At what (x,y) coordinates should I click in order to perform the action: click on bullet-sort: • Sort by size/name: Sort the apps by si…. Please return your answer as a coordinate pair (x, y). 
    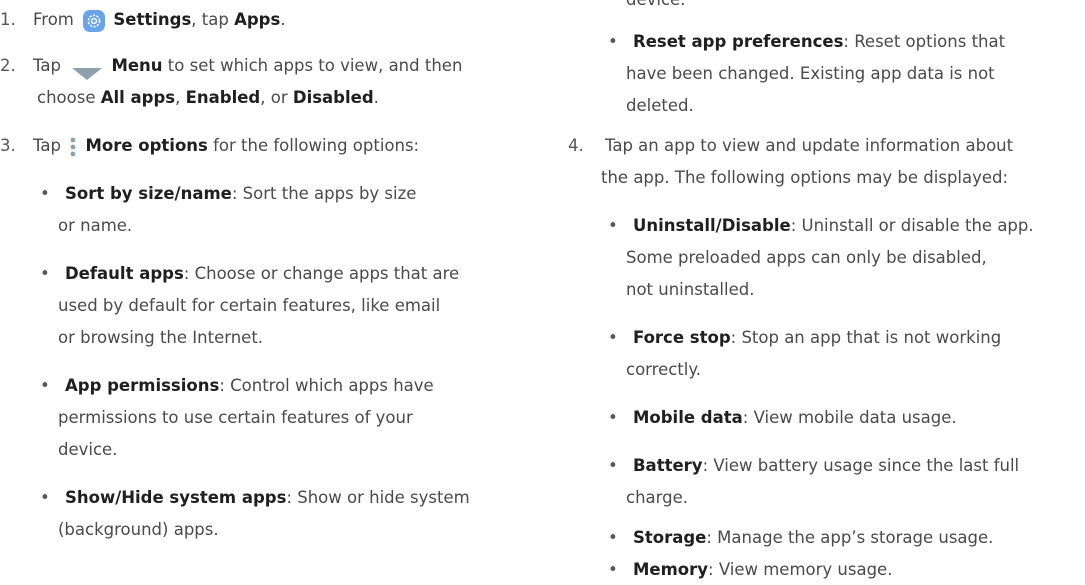
    Looking at the image, I should click on (228, 193).